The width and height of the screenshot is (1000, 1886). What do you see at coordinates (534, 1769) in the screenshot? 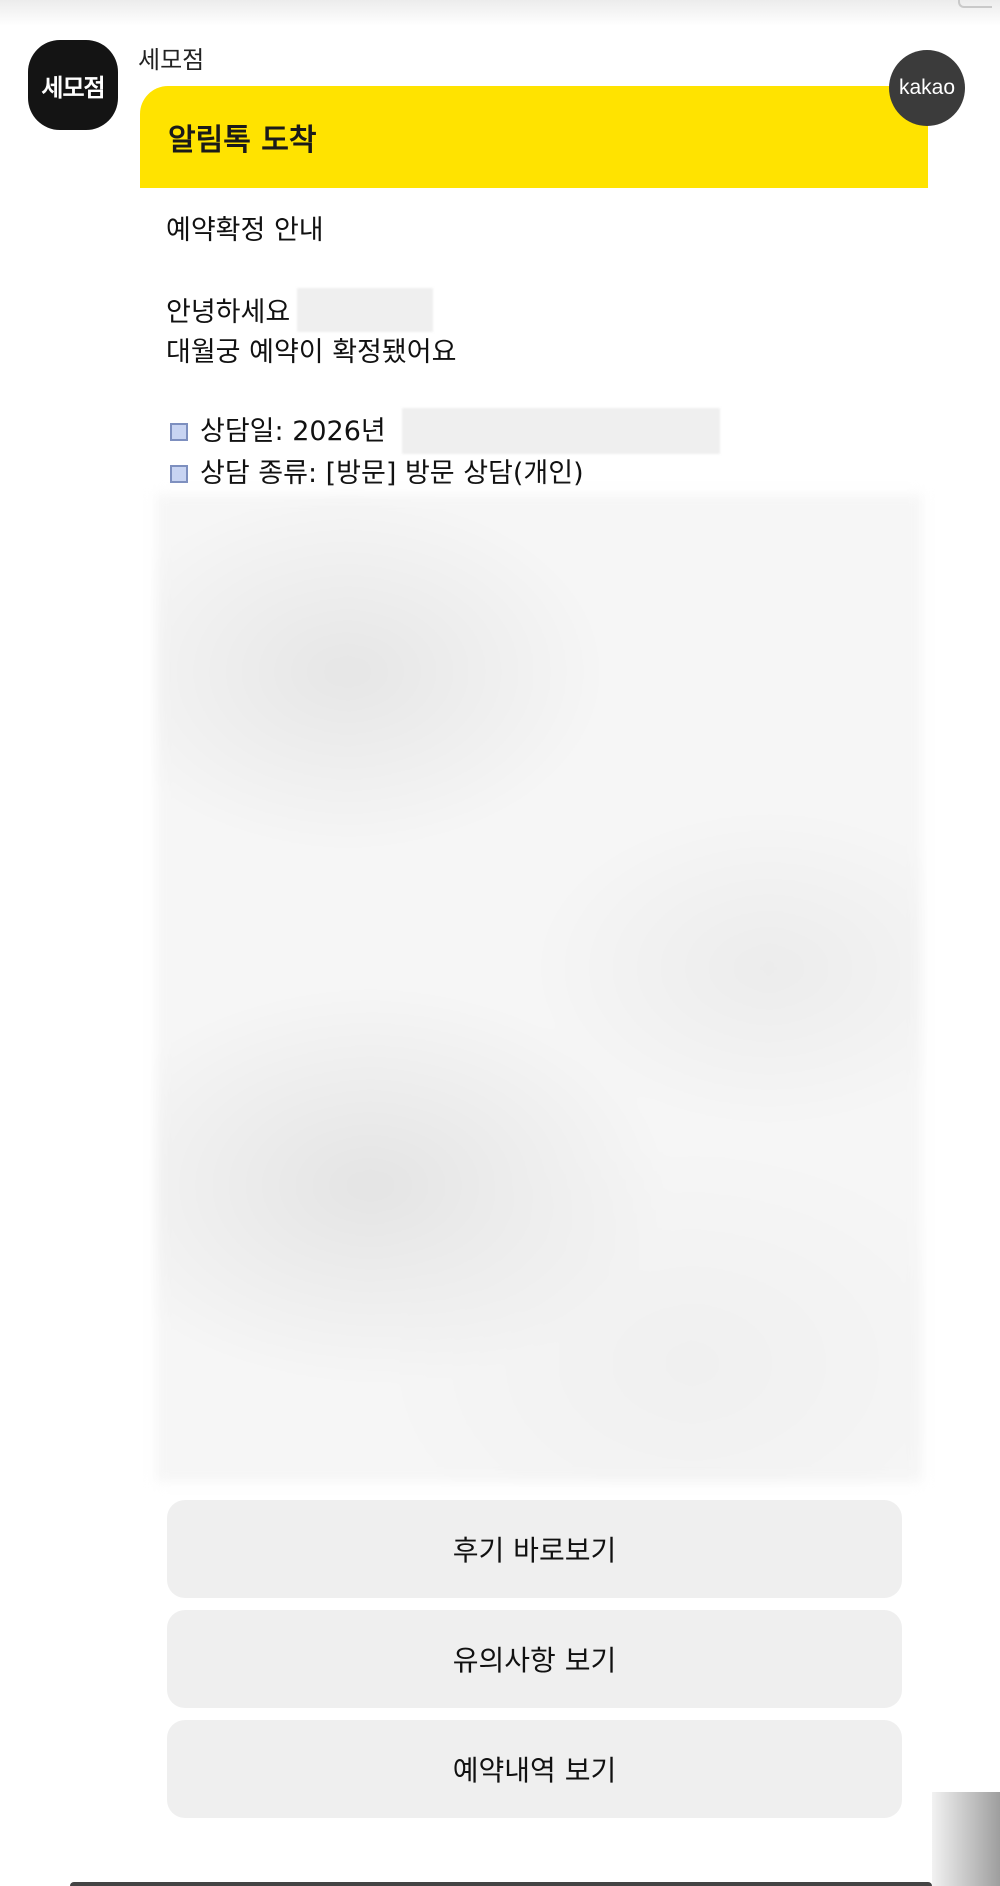
I see `reservation-history-button: 예약내역 보기` at bounding box center [534, 1769].